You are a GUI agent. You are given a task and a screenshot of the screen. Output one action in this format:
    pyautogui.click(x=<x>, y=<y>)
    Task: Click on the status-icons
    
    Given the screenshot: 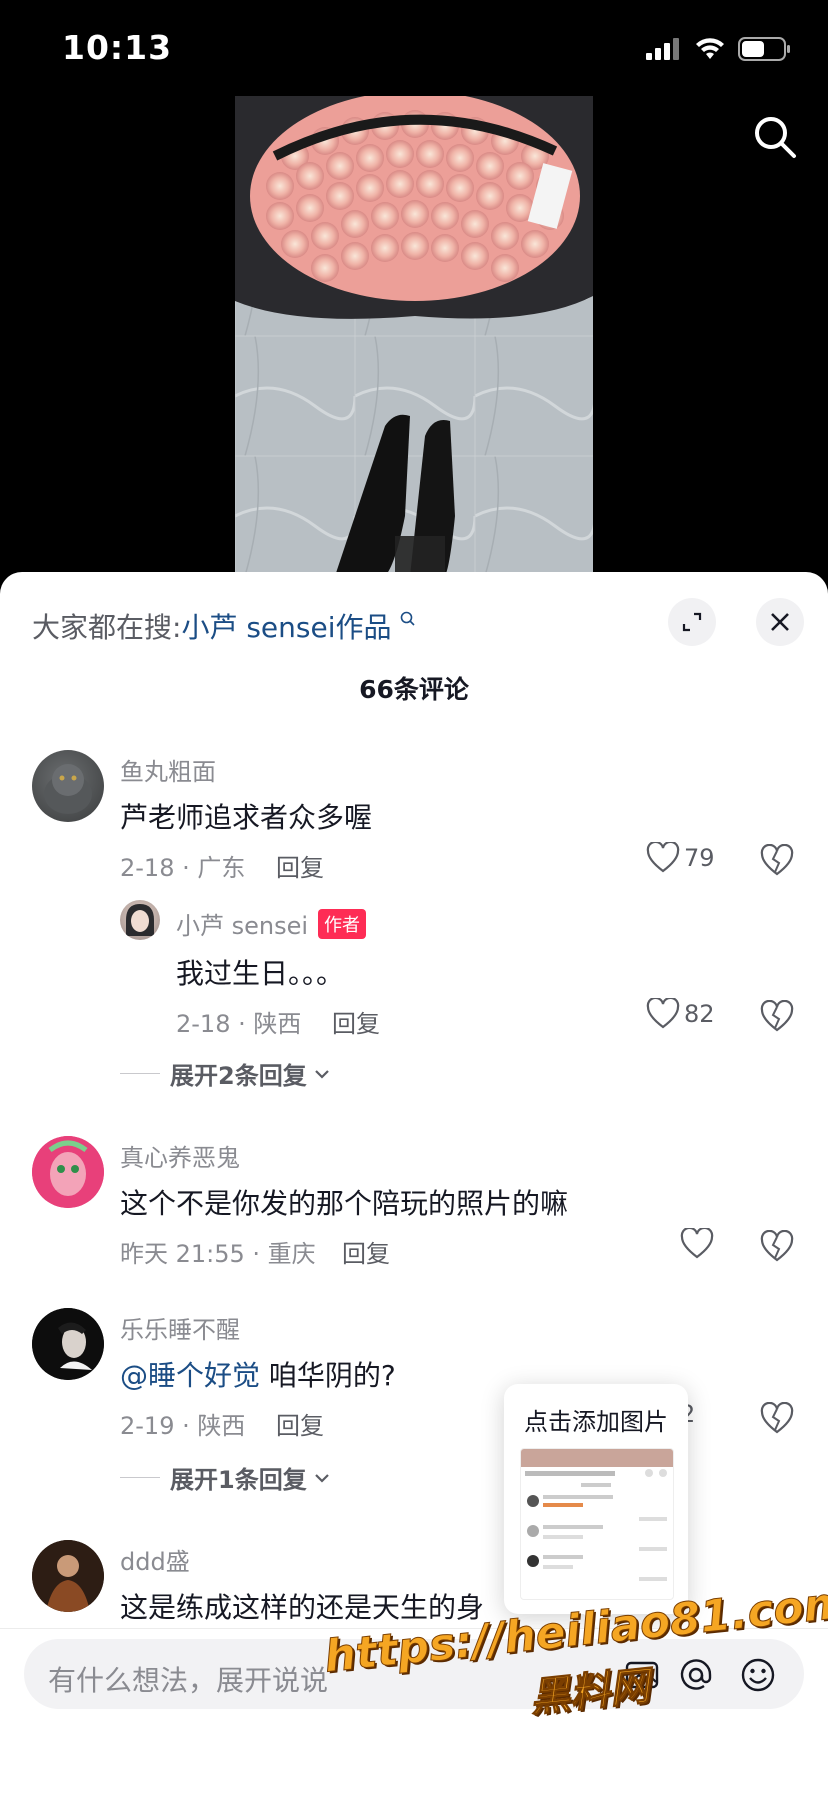 What is the action you would take?
    pyautogui.click(x=719, y=49)
    